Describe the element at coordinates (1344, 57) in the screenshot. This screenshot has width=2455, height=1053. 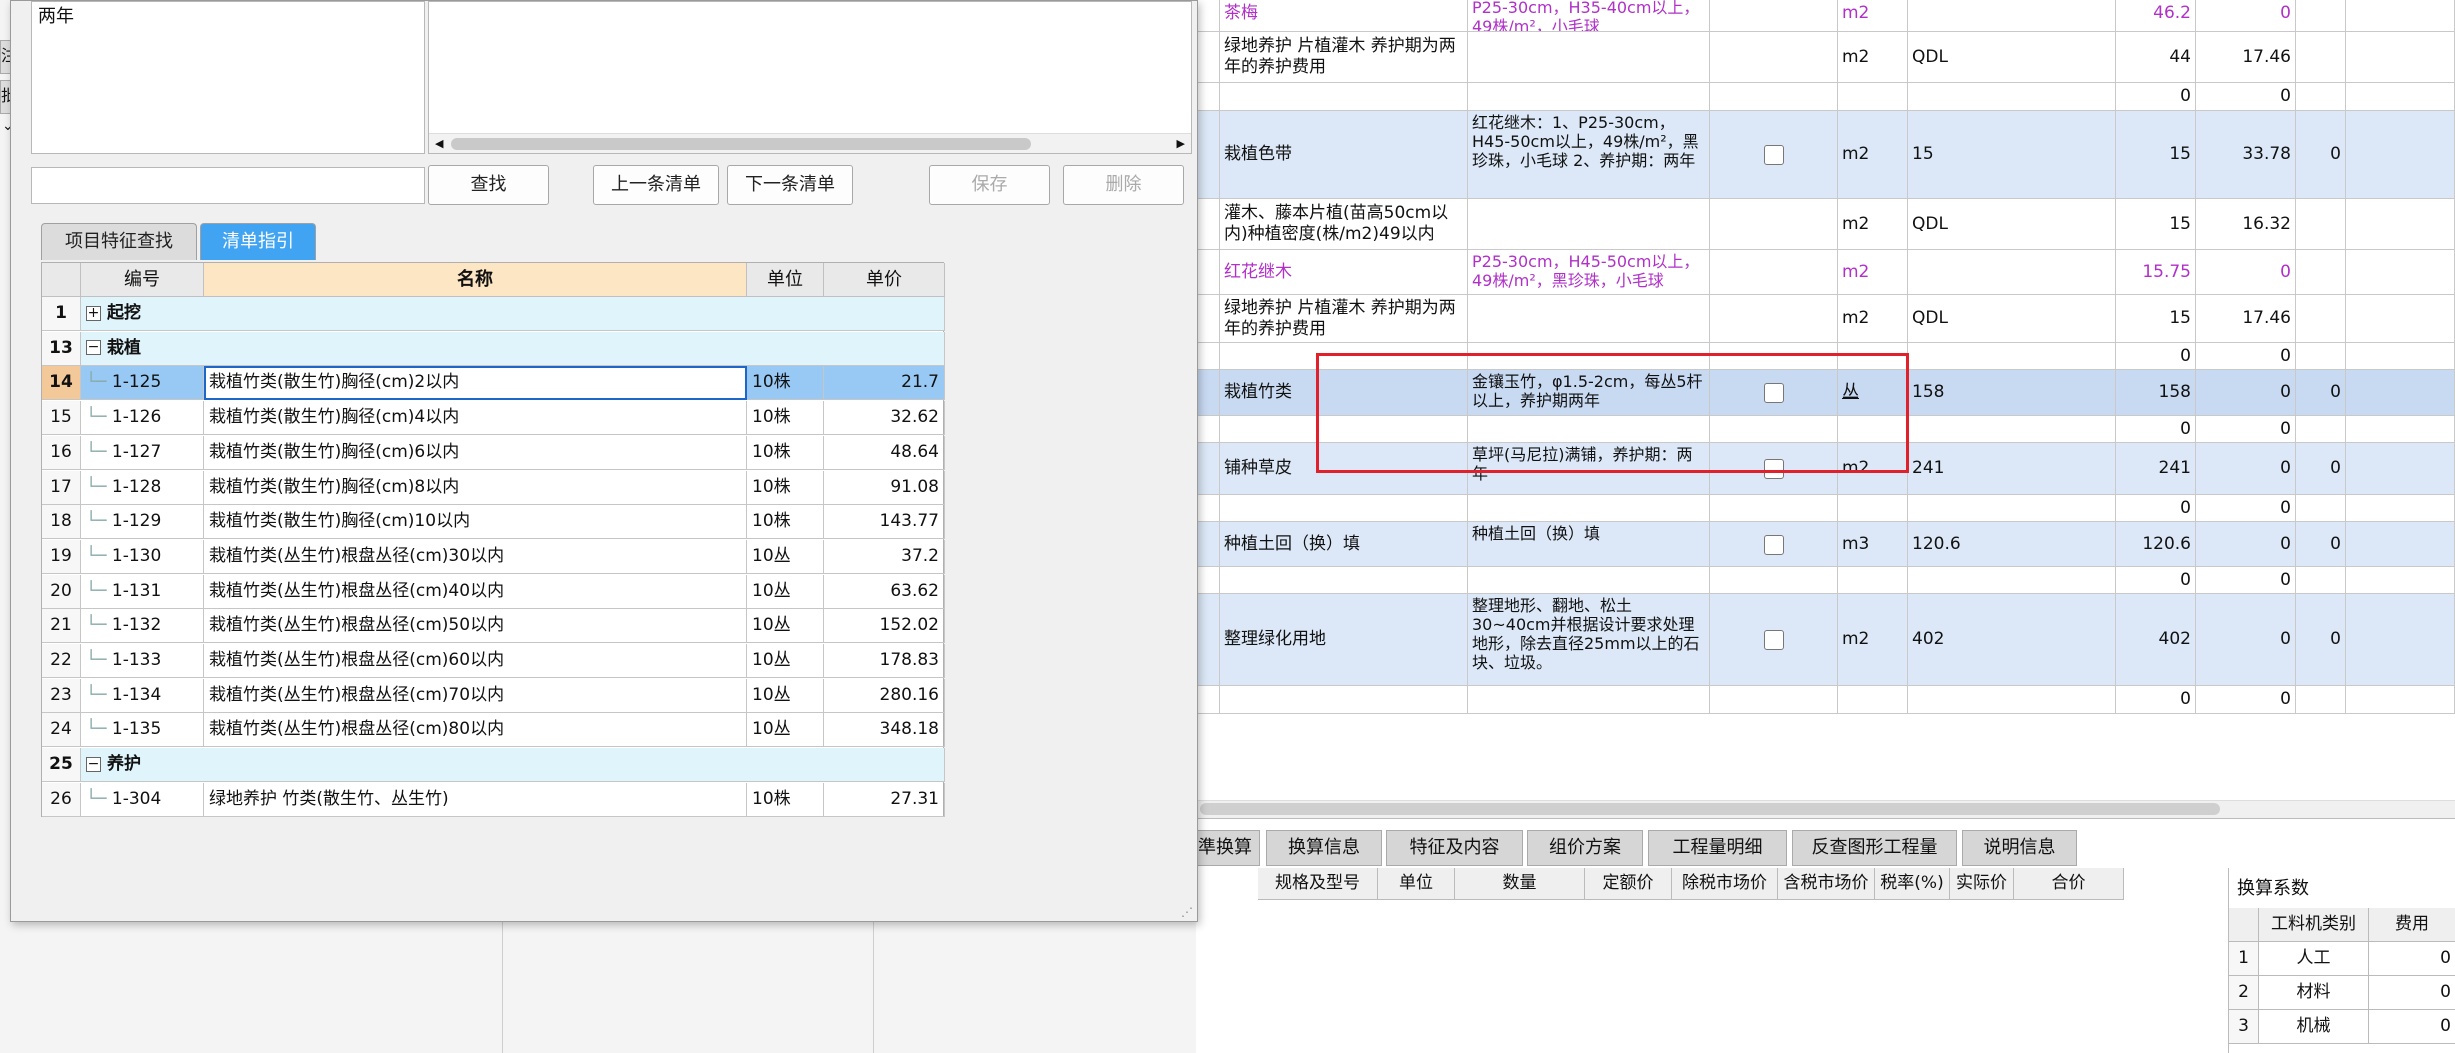
I see `item-name-cell: 绿地养护 片植灌木 养护期为两年的养护费用` at that location.